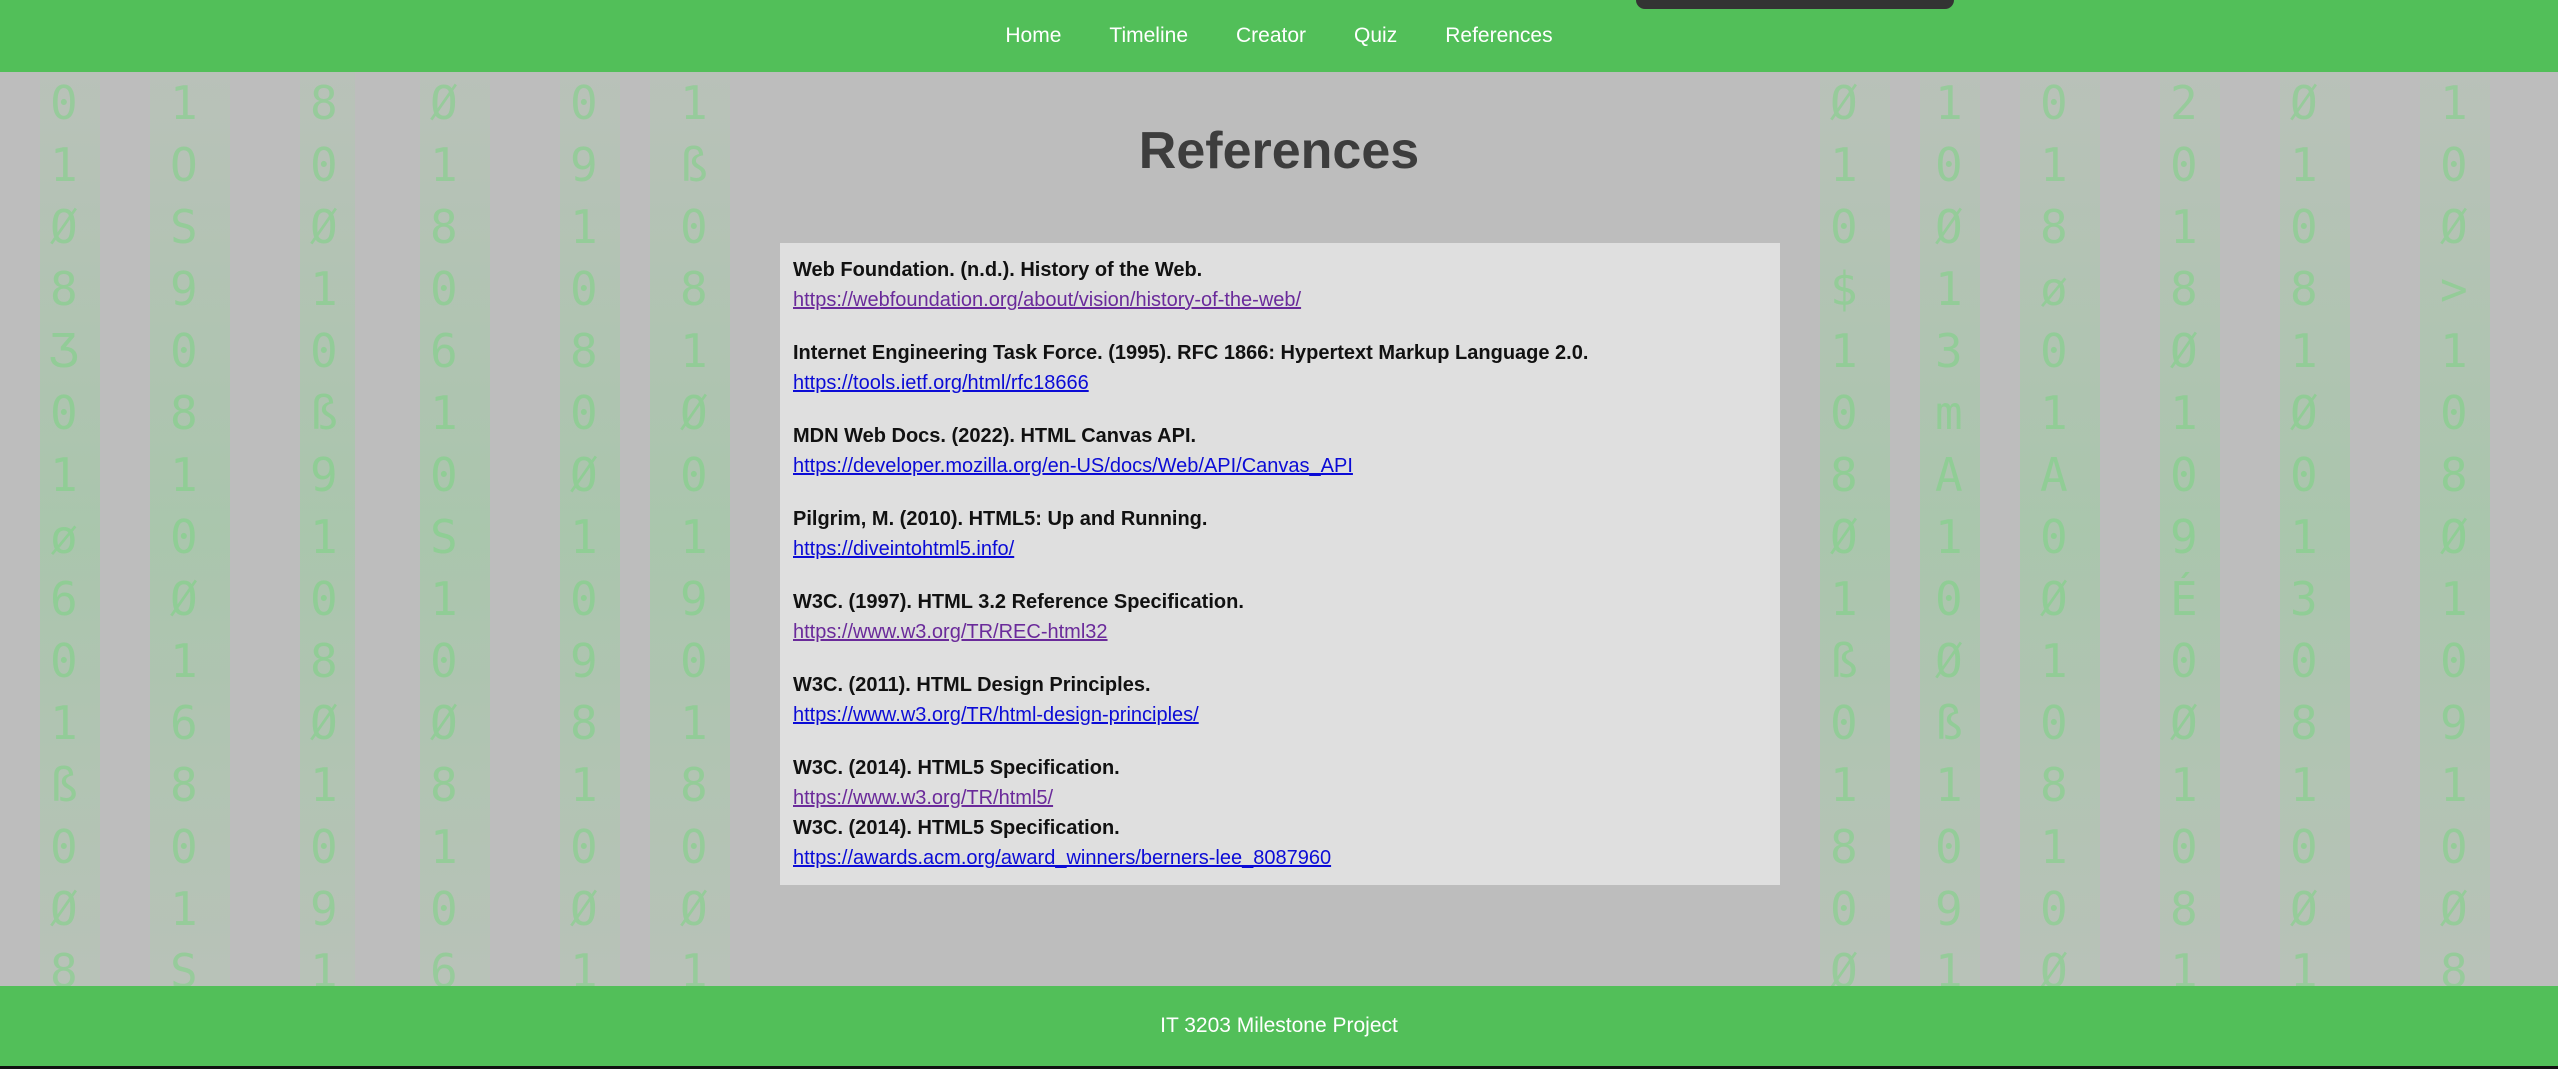  I want to click on nav-references-link: References, so click(1498, 36).